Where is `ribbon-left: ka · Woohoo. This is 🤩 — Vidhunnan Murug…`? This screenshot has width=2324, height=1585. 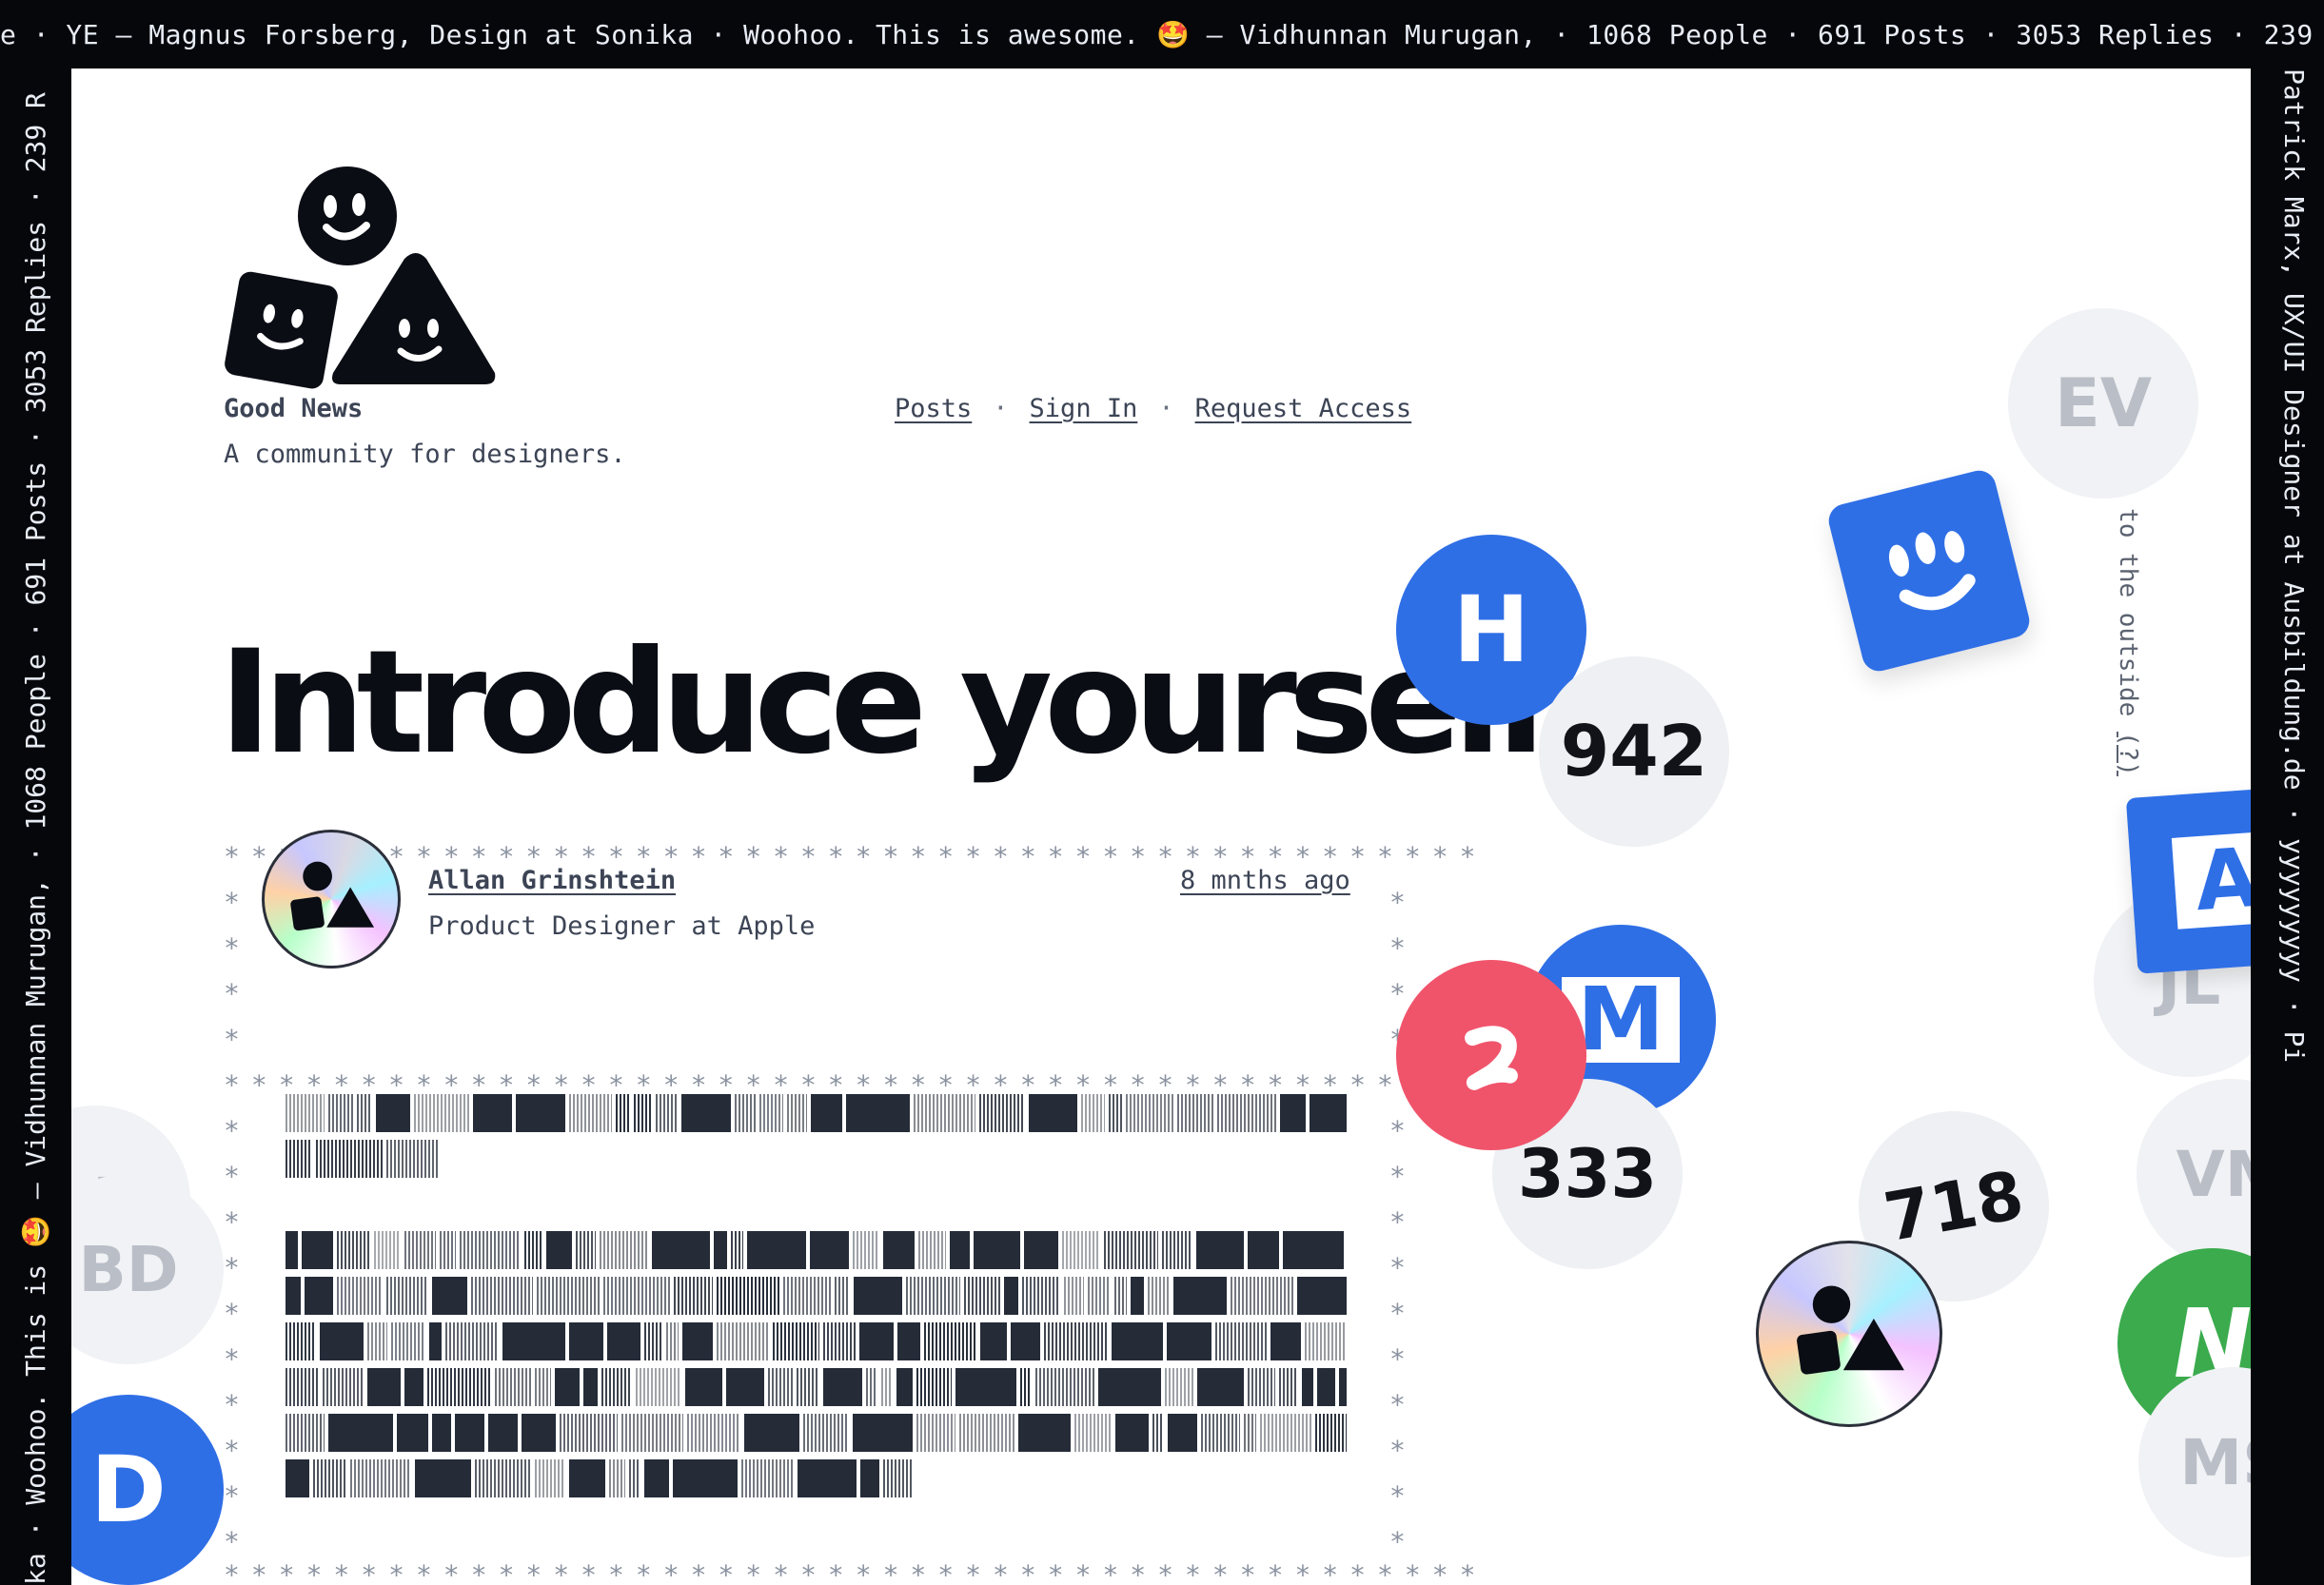 ribbon-left: ka · Woohoo. This is 🤩 — Vidhunnan Murug… is located at coordinates (34, 826).